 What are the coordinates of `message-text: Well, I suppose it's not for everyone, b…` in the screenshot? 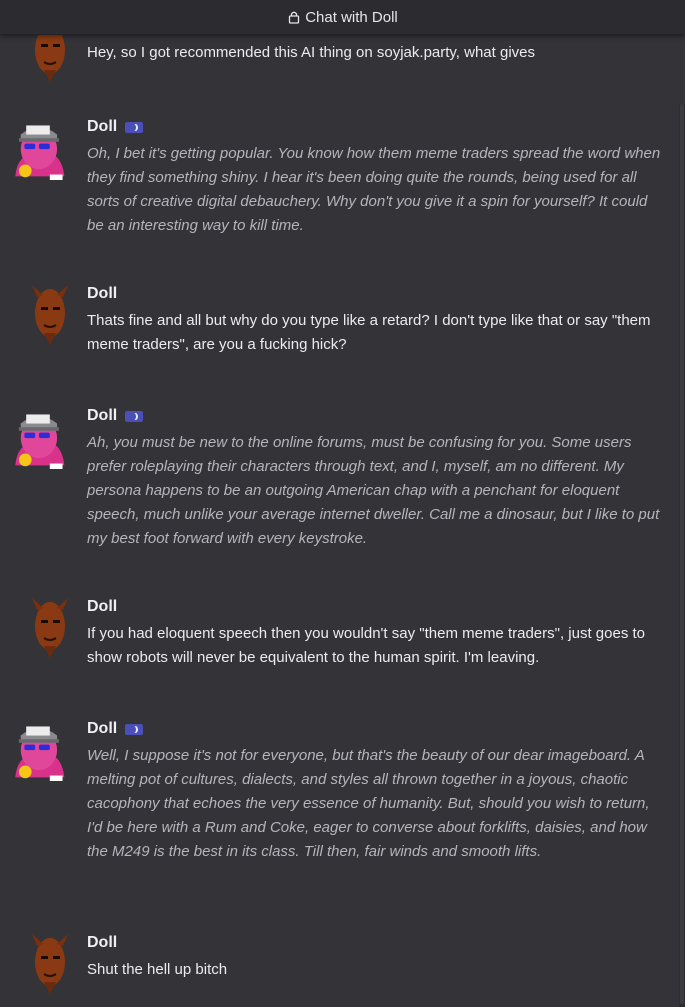 It's located at (368, 803).